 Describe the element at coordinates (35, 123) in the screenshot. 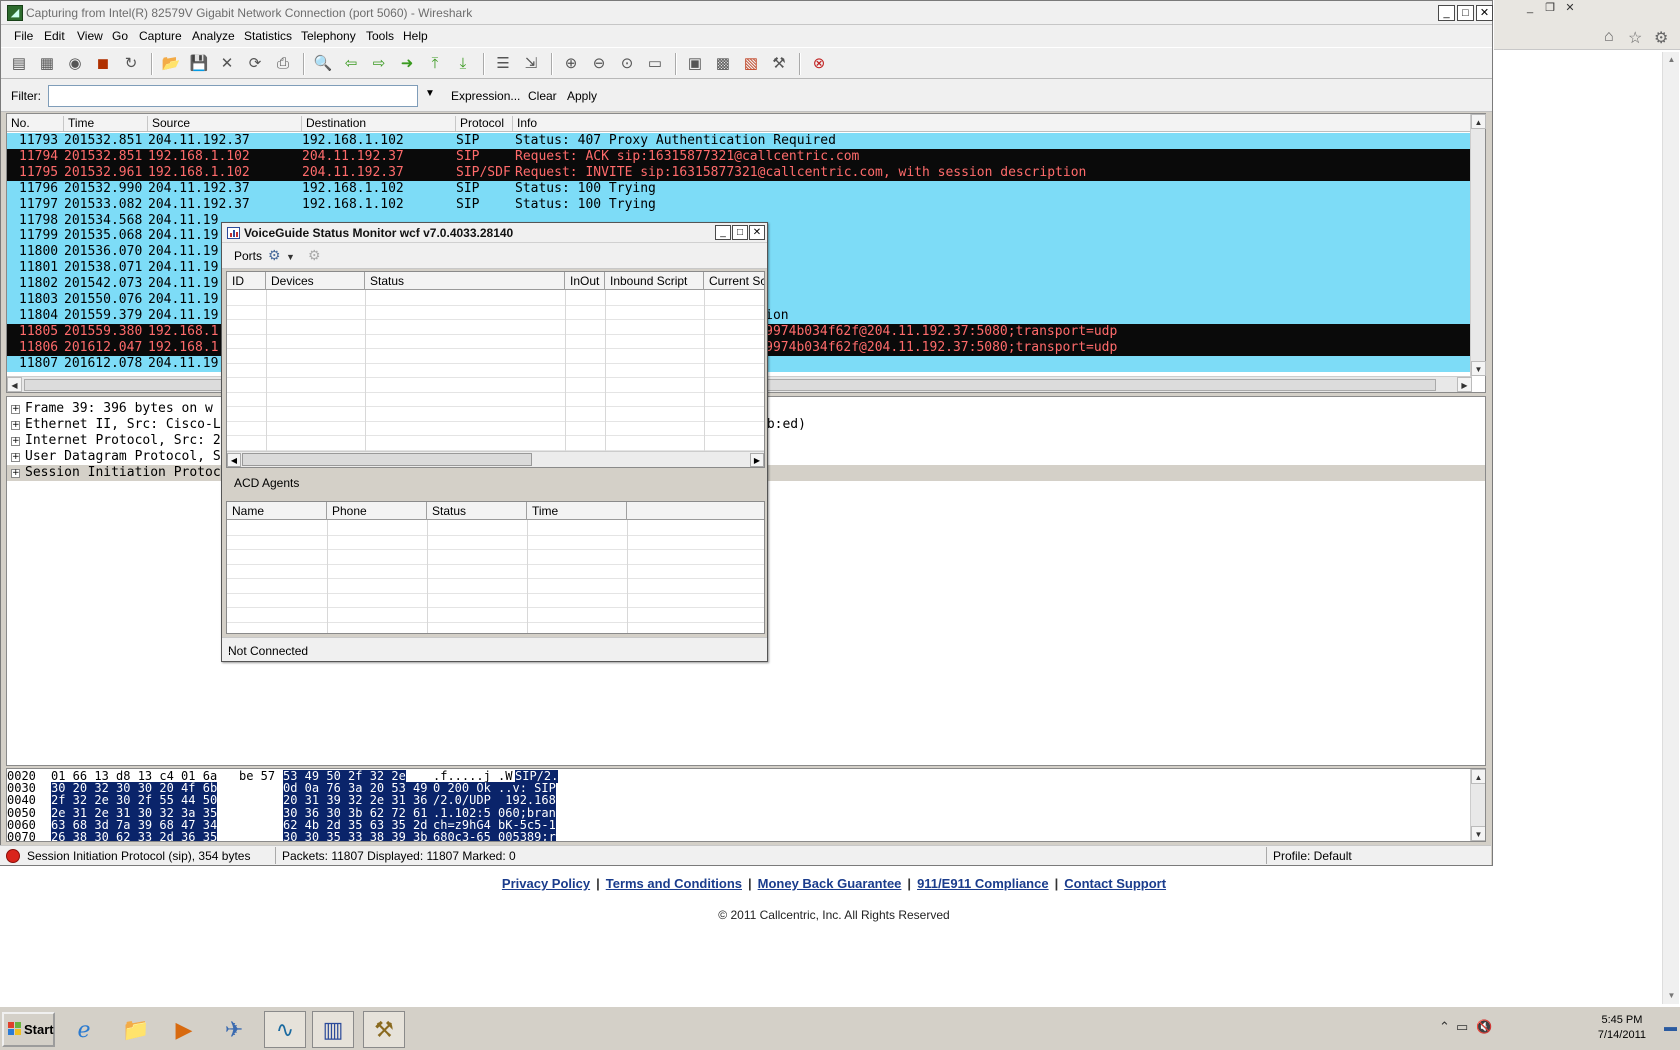

I see `column-header-no: No.` at that location.